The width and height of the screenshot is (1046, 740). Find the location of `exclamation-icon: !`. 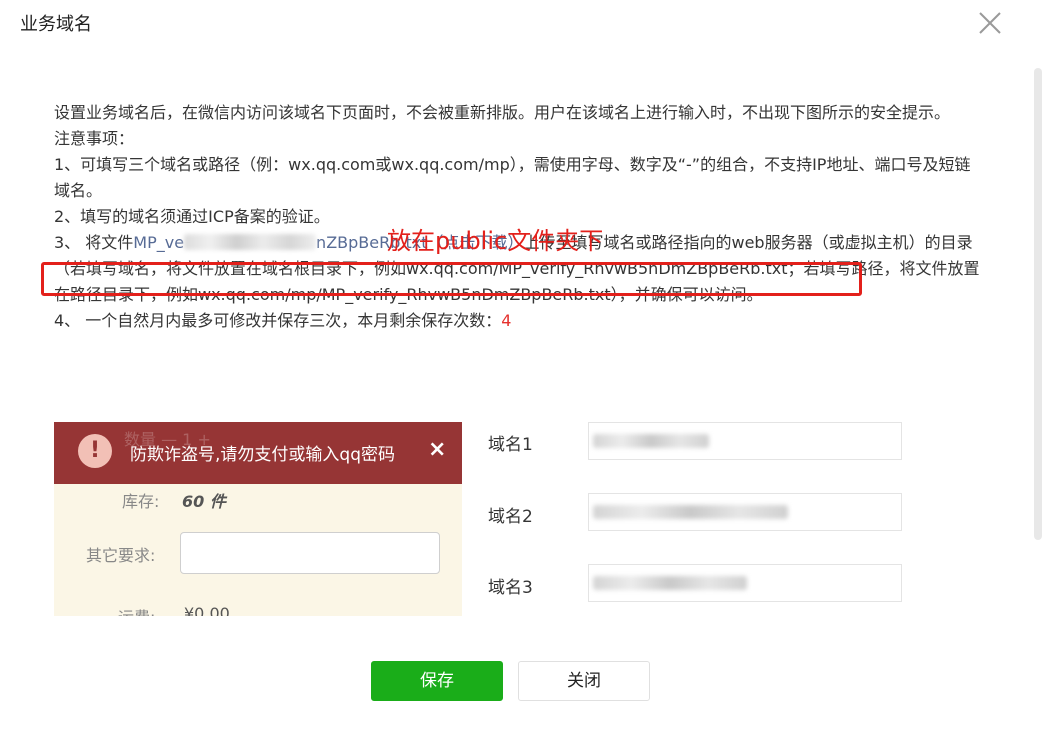

exclamation-icon: ! is located at coordinates (95, 451).